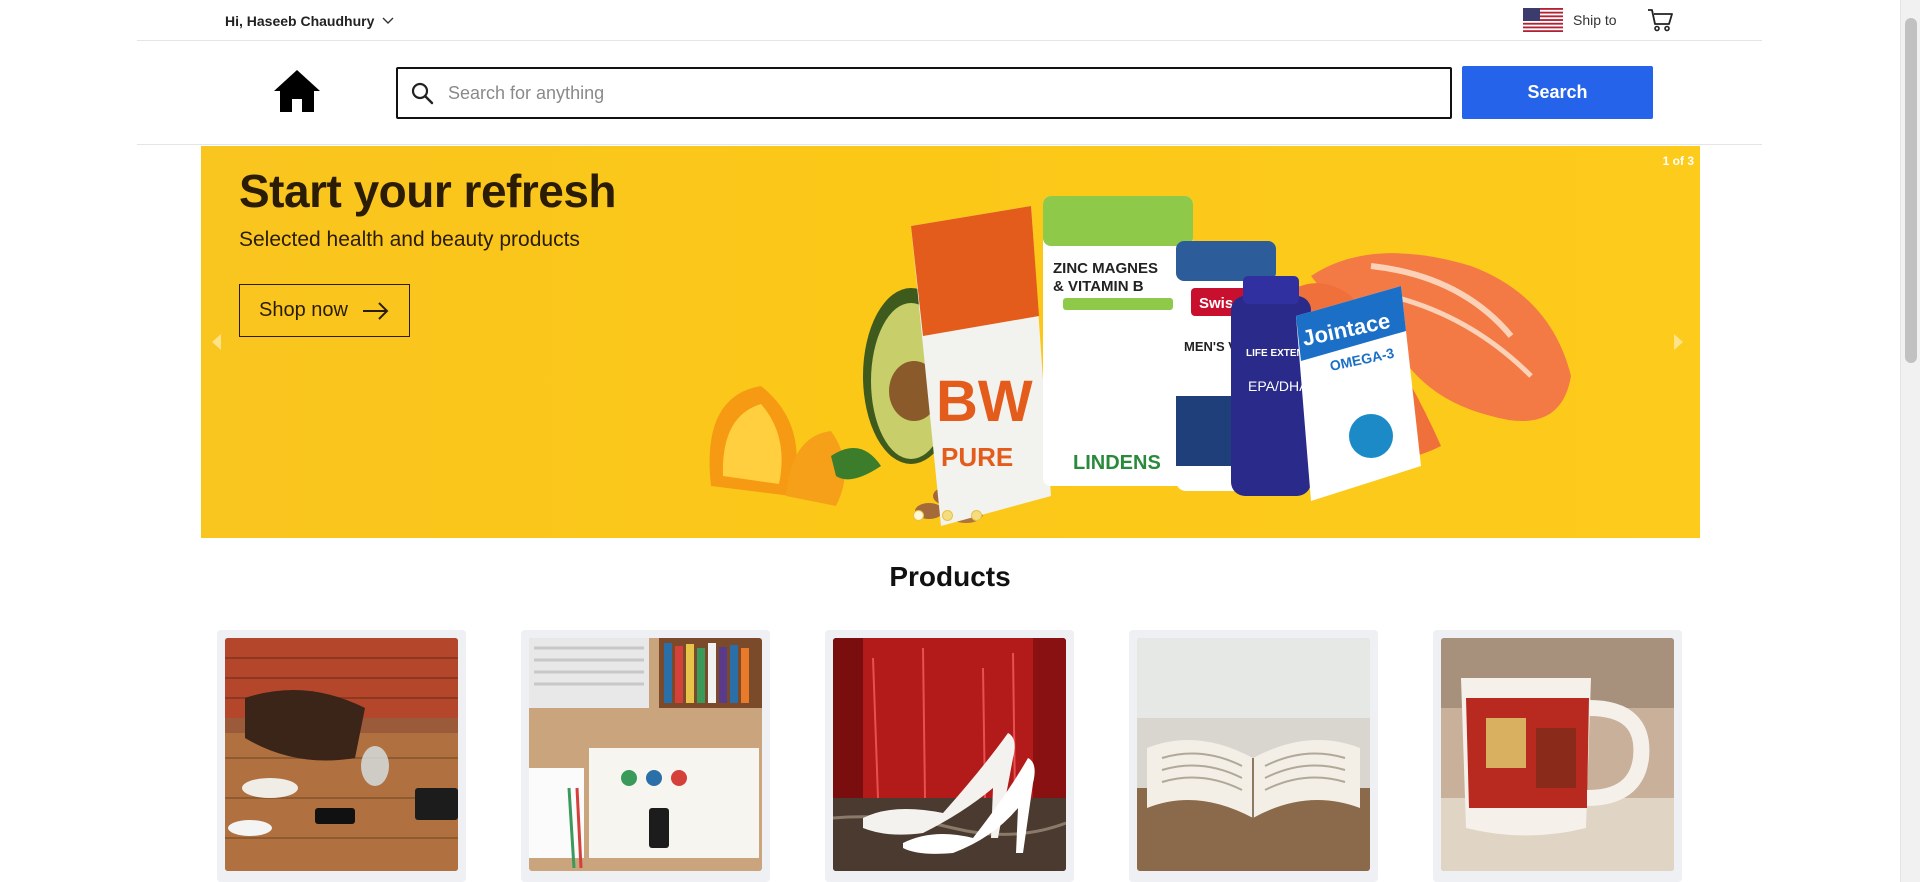 This screenshot has width=1920, height=882. Describe the element at coordinates (1105, 268) in the screenshot. I see `svg-text: ZINC MAGNES` at that location.